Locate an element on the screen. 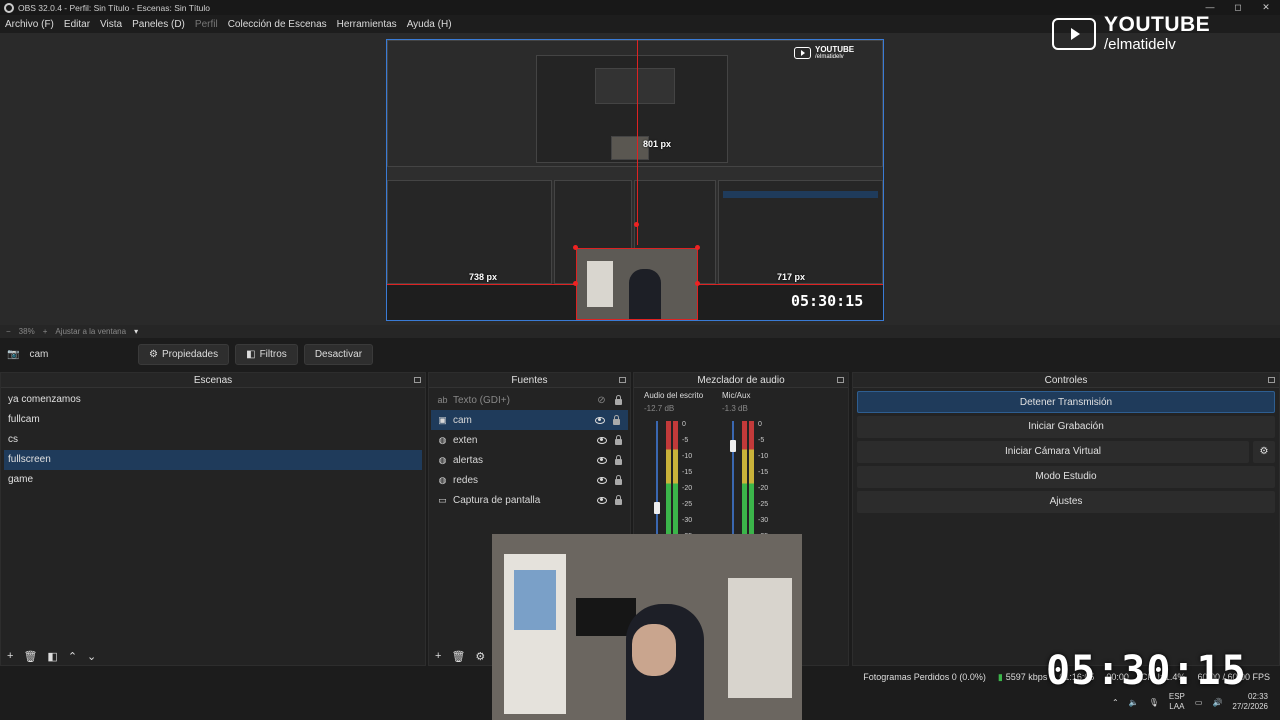 The width and height of the screenshot is (1280, 720). zoom-out-button: − is located at coordinates (8, 331).